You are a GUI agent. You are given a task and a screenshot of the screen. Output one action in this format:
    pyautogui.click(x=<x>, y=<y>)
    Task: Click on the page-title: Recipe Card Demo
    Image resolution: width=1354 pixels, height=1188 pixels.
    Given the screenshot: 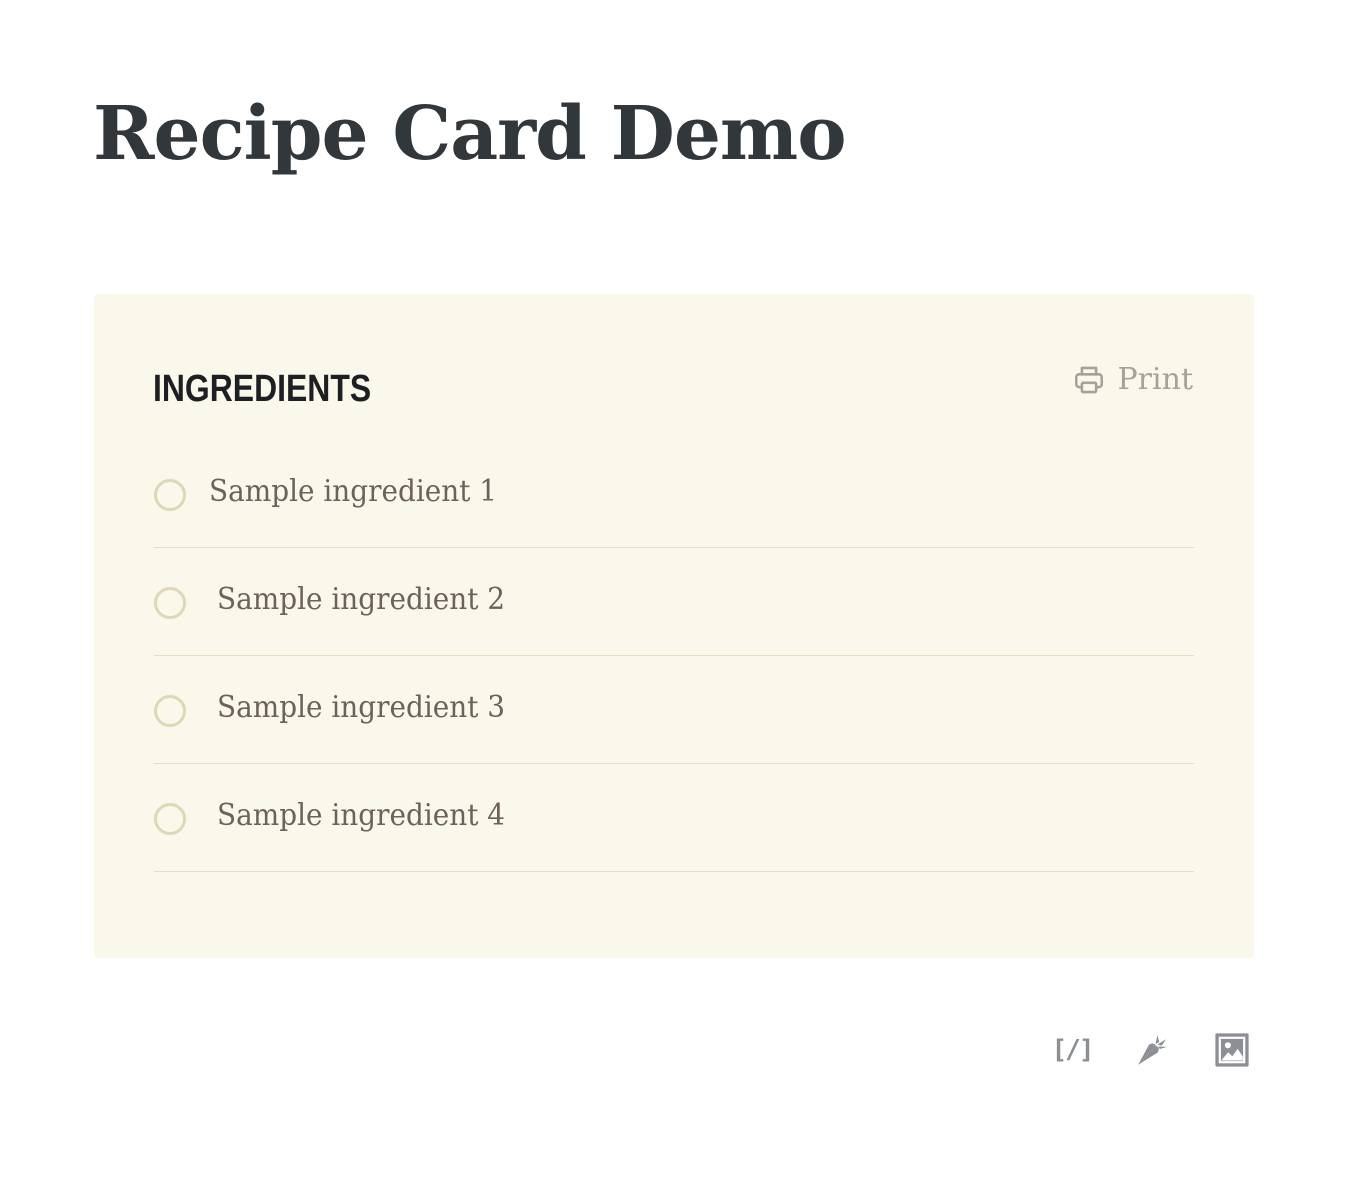 What is the action you would take?
    pyautogui.click(x=470, y=134)
    